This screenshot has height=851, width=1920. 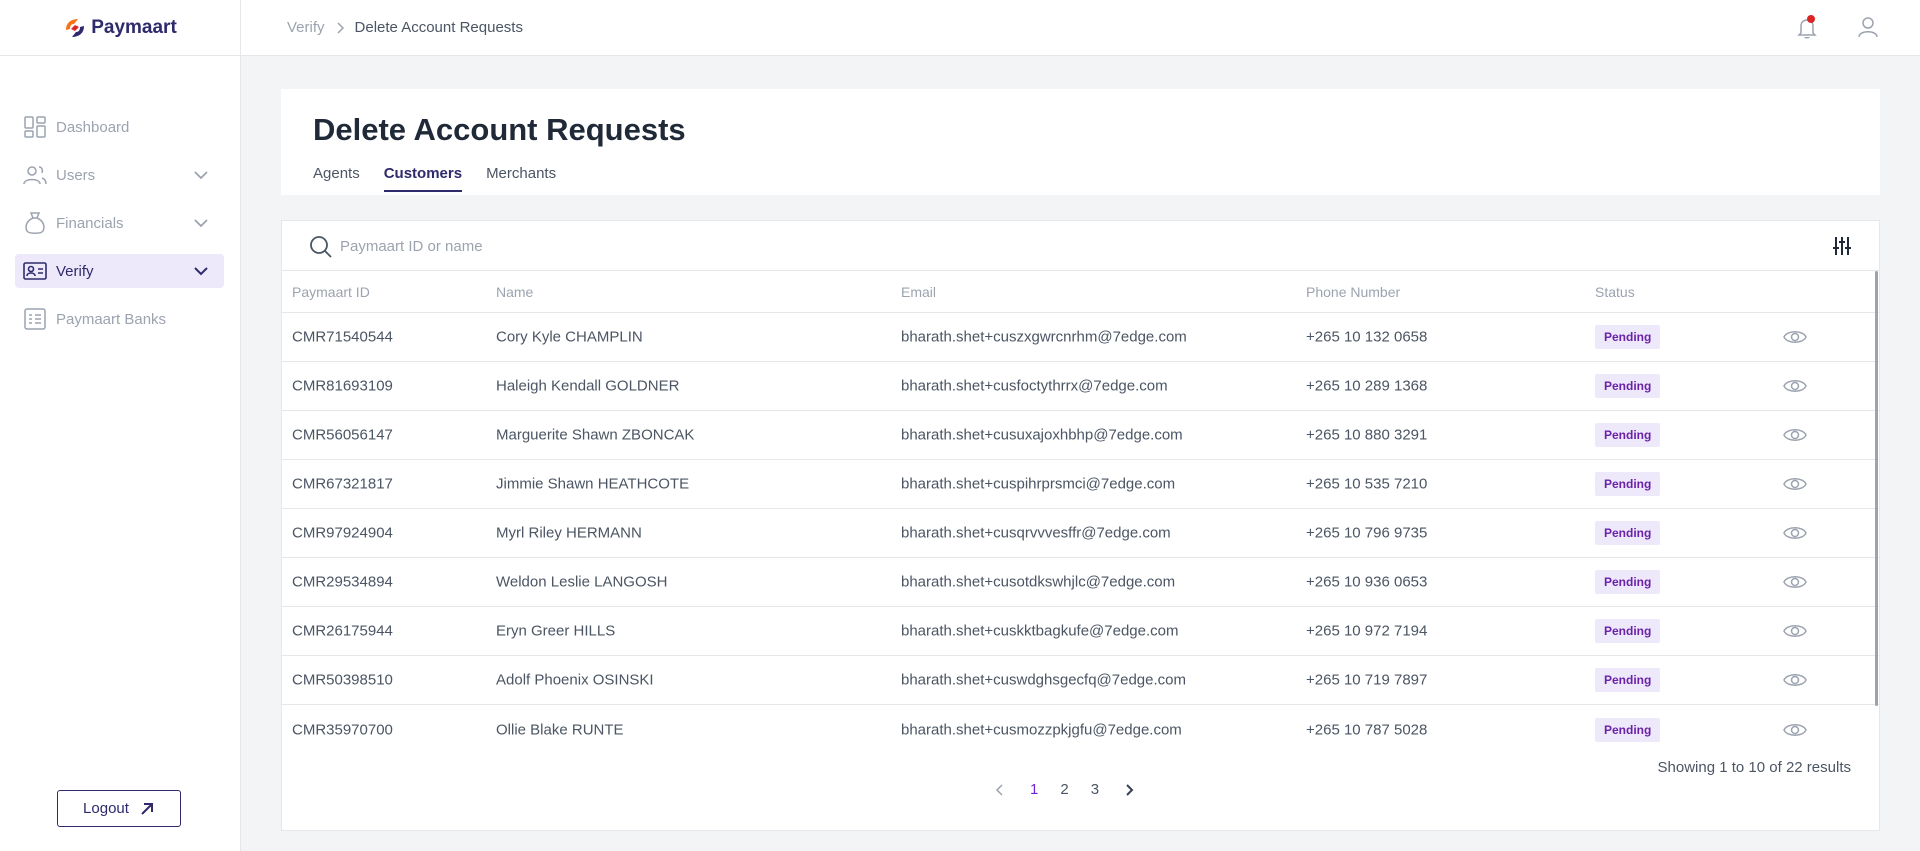 I want to click on filter-sliders-icon, so click(x=1842, y=246).